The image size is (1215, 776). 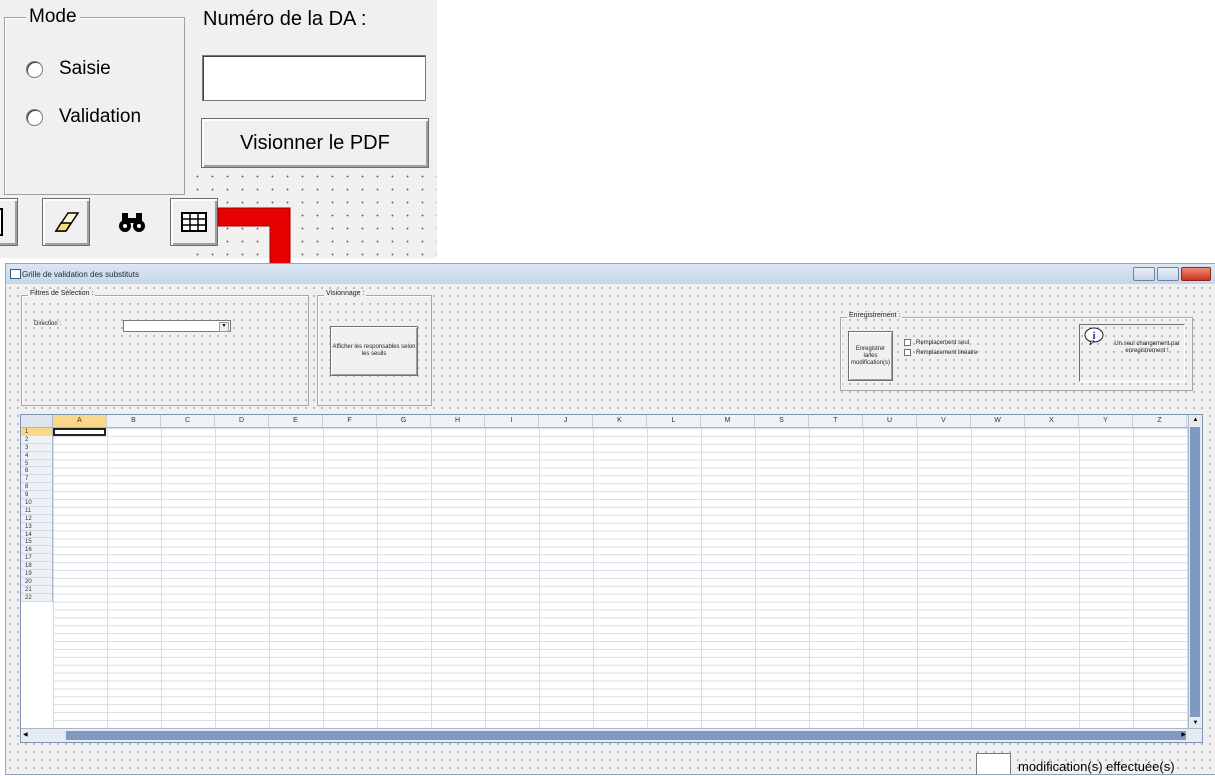 I want to click on row-header: 3, so click(x=36, y=448).